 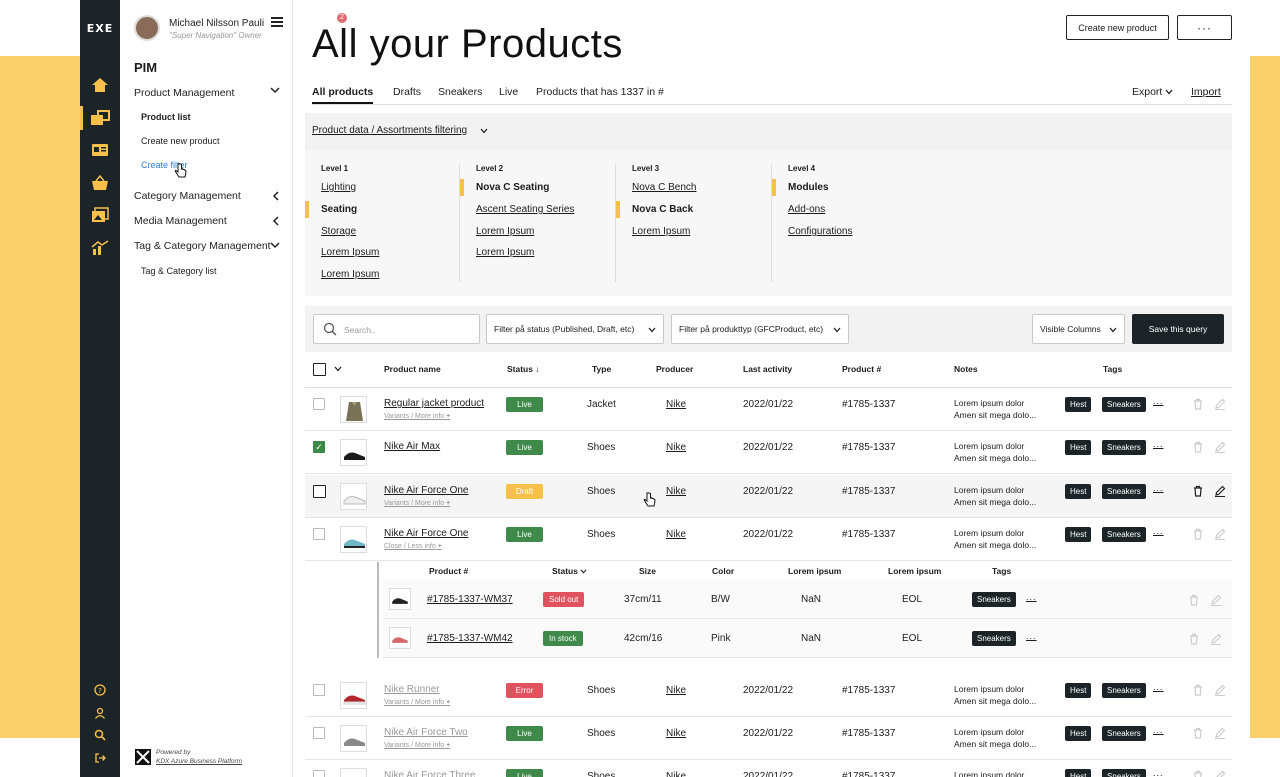 What do you see at coordinates (434, 403) in the screenshot?
I see `product-name-link: Regular jacket product` at bounding box center [434, 403].